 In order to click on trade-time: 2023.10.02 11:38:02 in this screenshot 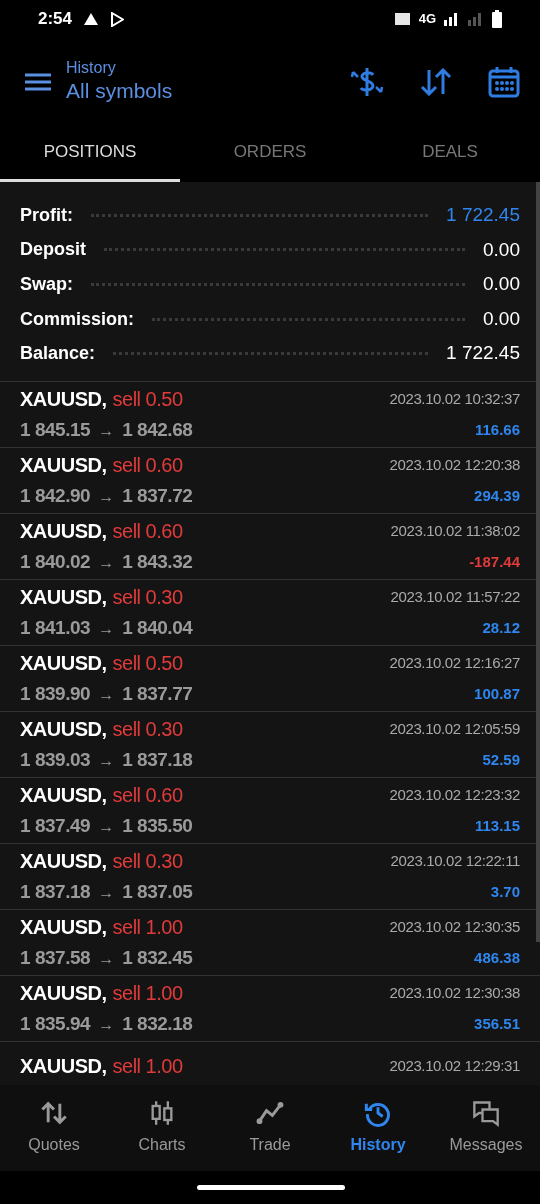, I will do `click(455, 531)`.